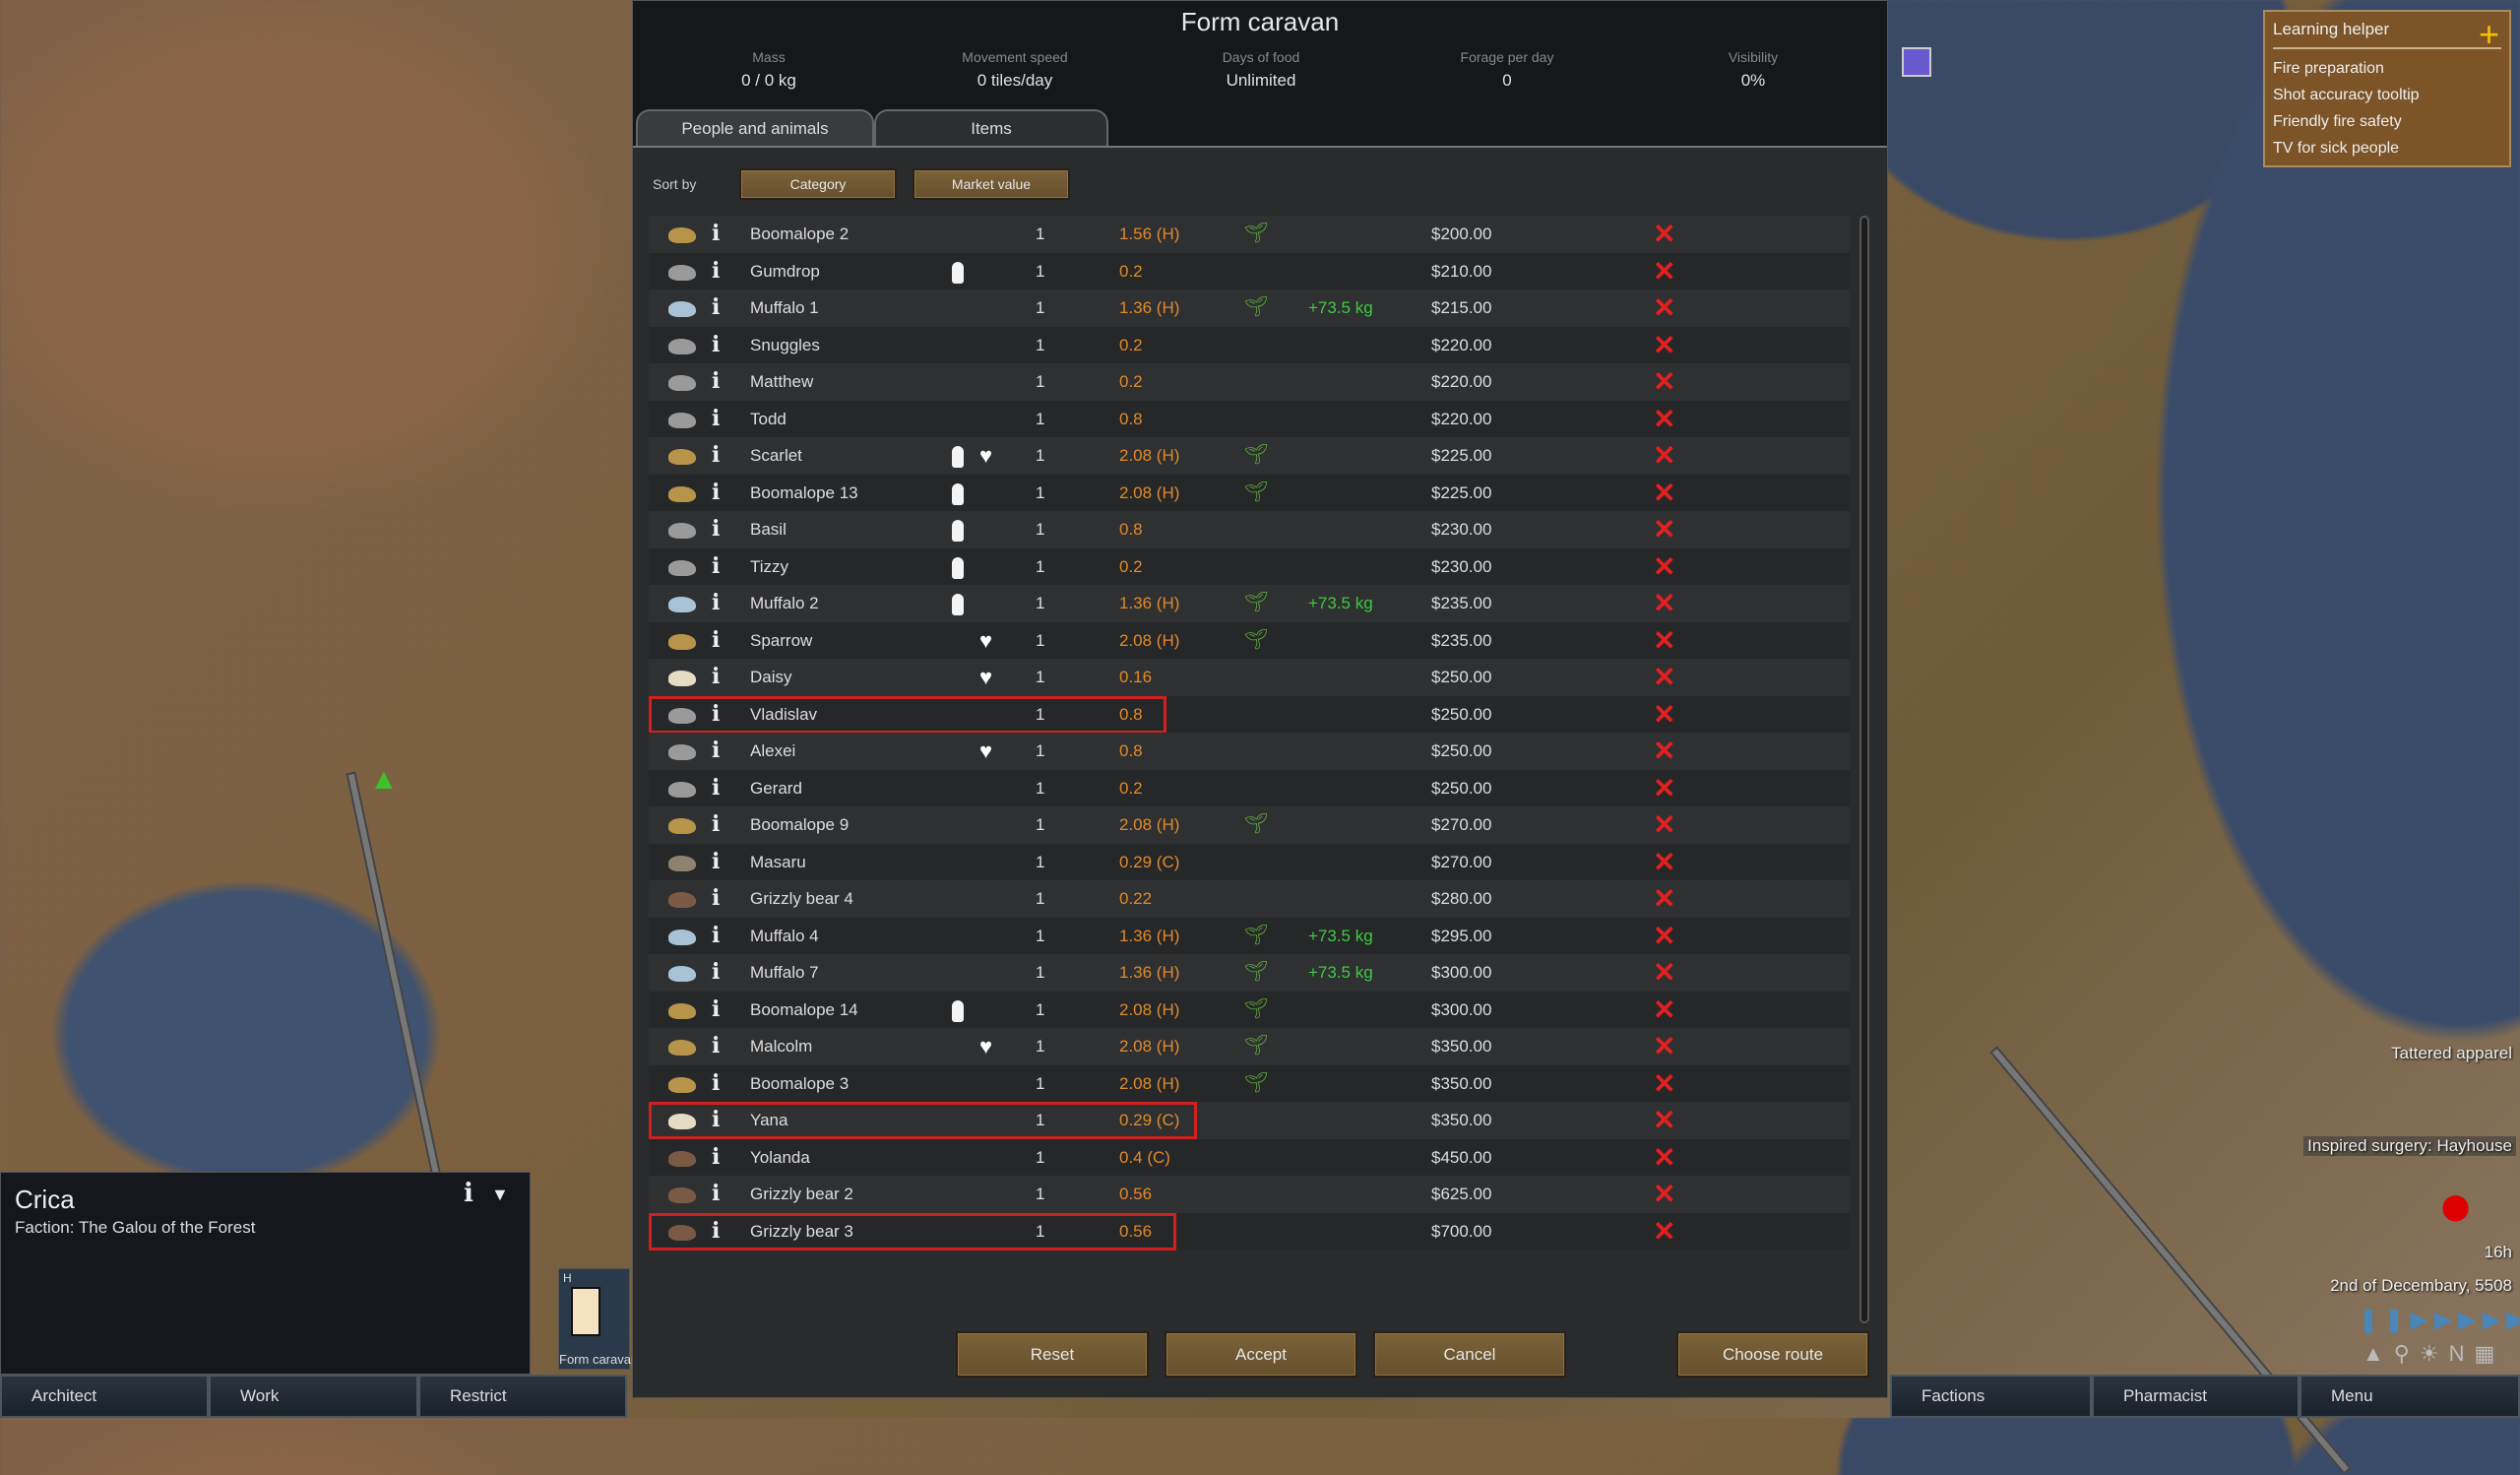  What do you see at coordinates (384, 780) in the screenshot?
I see `caravan-marker-icon: ▲` at bounding box center [384, 780].